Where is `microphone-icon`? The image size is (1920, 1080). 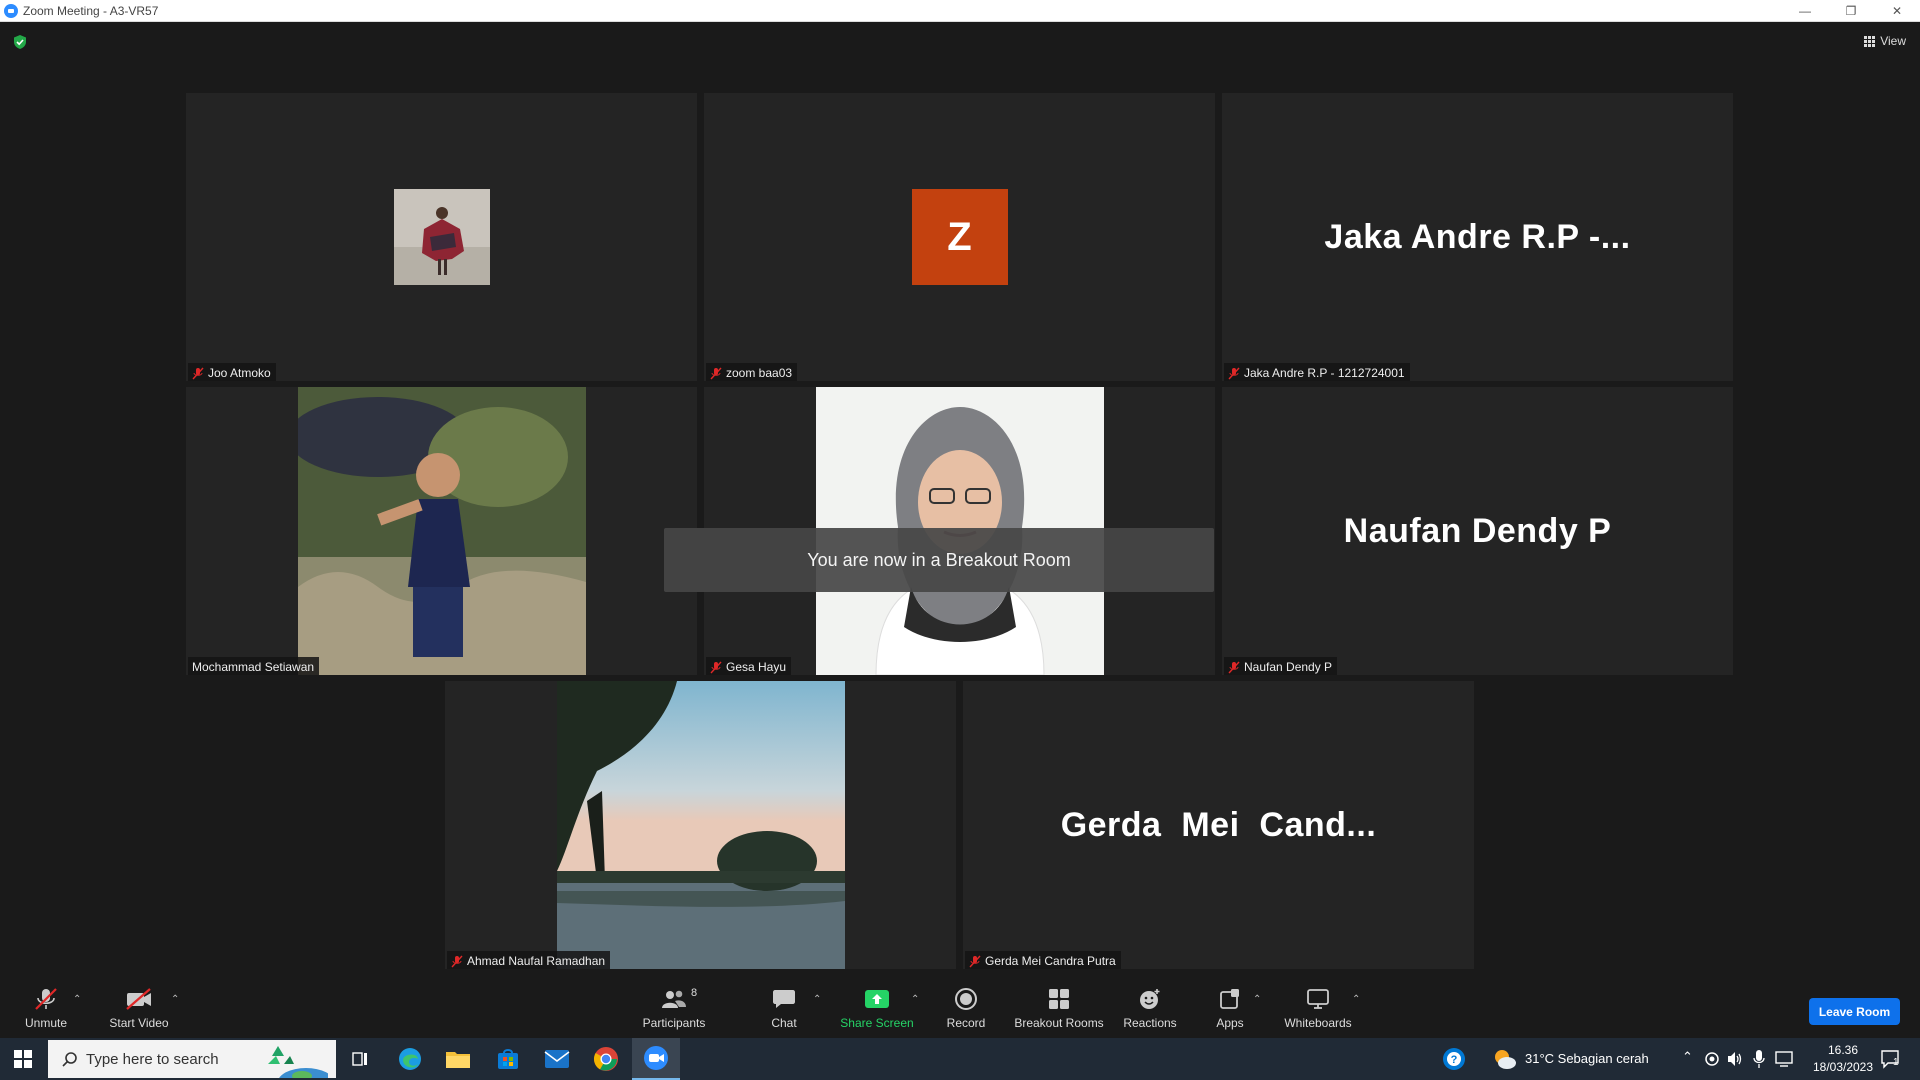
microphone-icon is located at coordinates (1759, 1059).